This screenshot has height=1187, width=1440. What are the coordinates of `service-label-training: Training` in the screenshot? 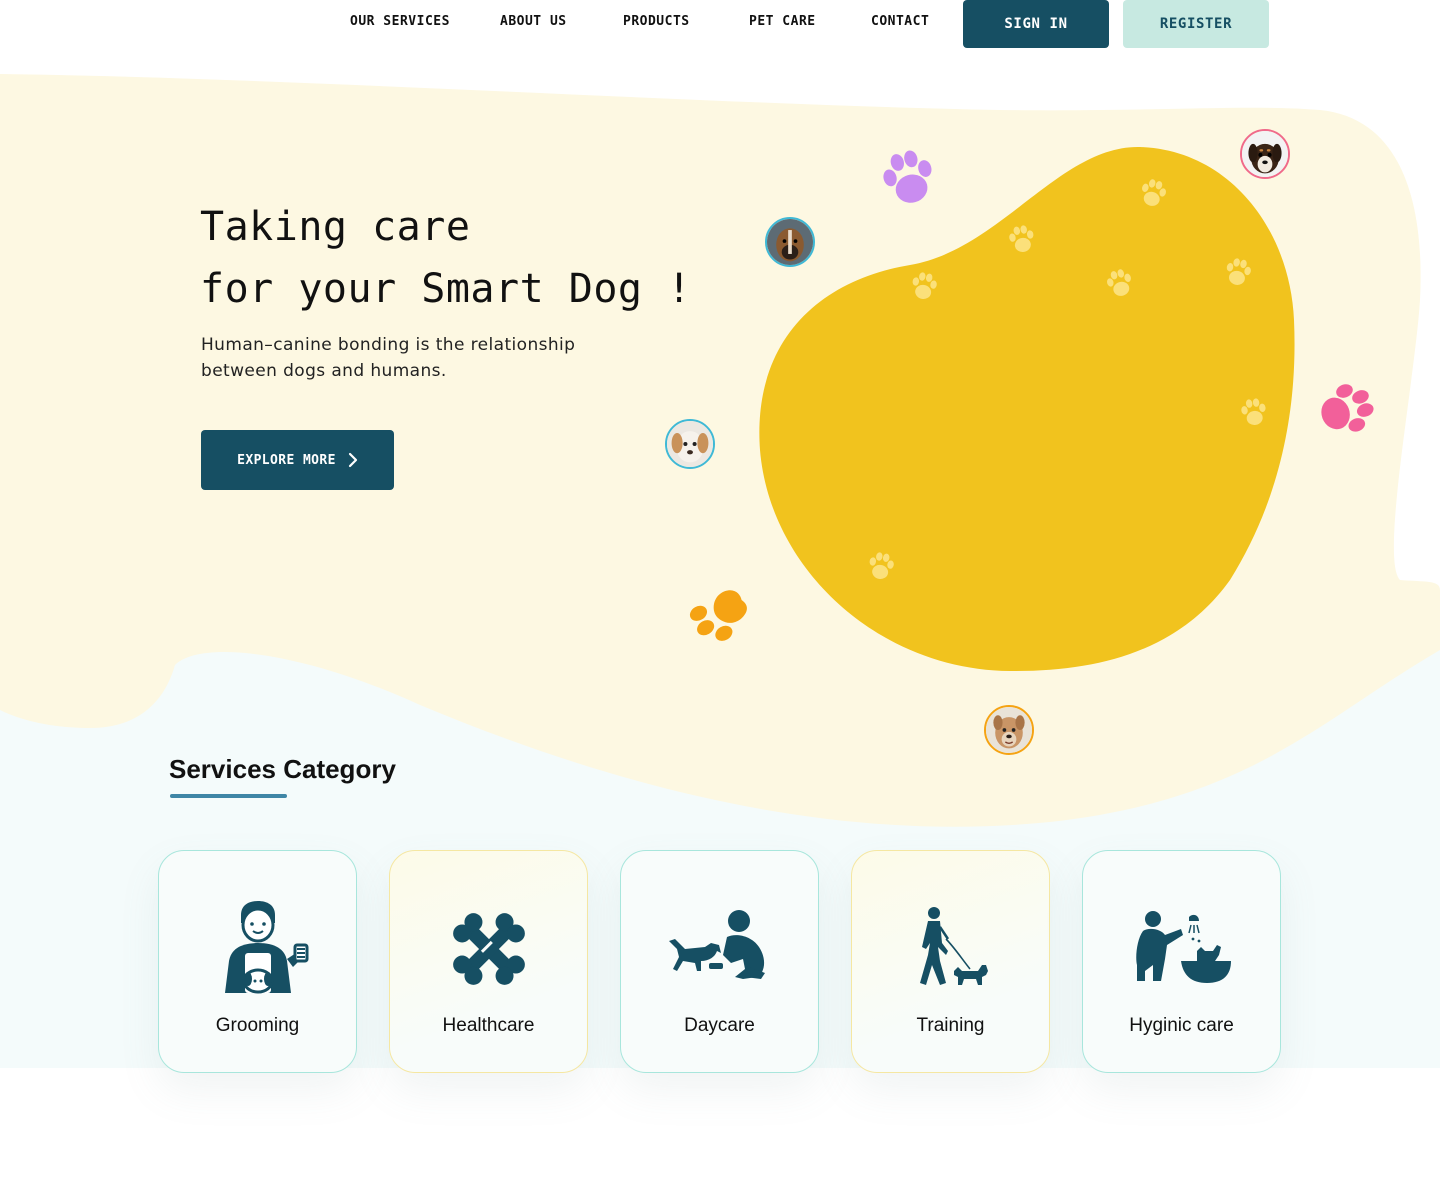 It's located at (950, 1025).